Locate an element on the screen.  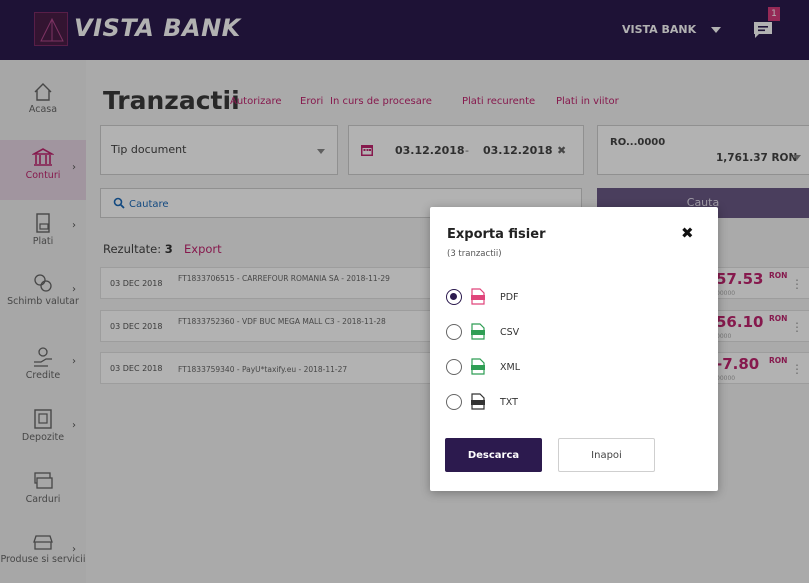
radio-txt is located at coordinates (454, 402).